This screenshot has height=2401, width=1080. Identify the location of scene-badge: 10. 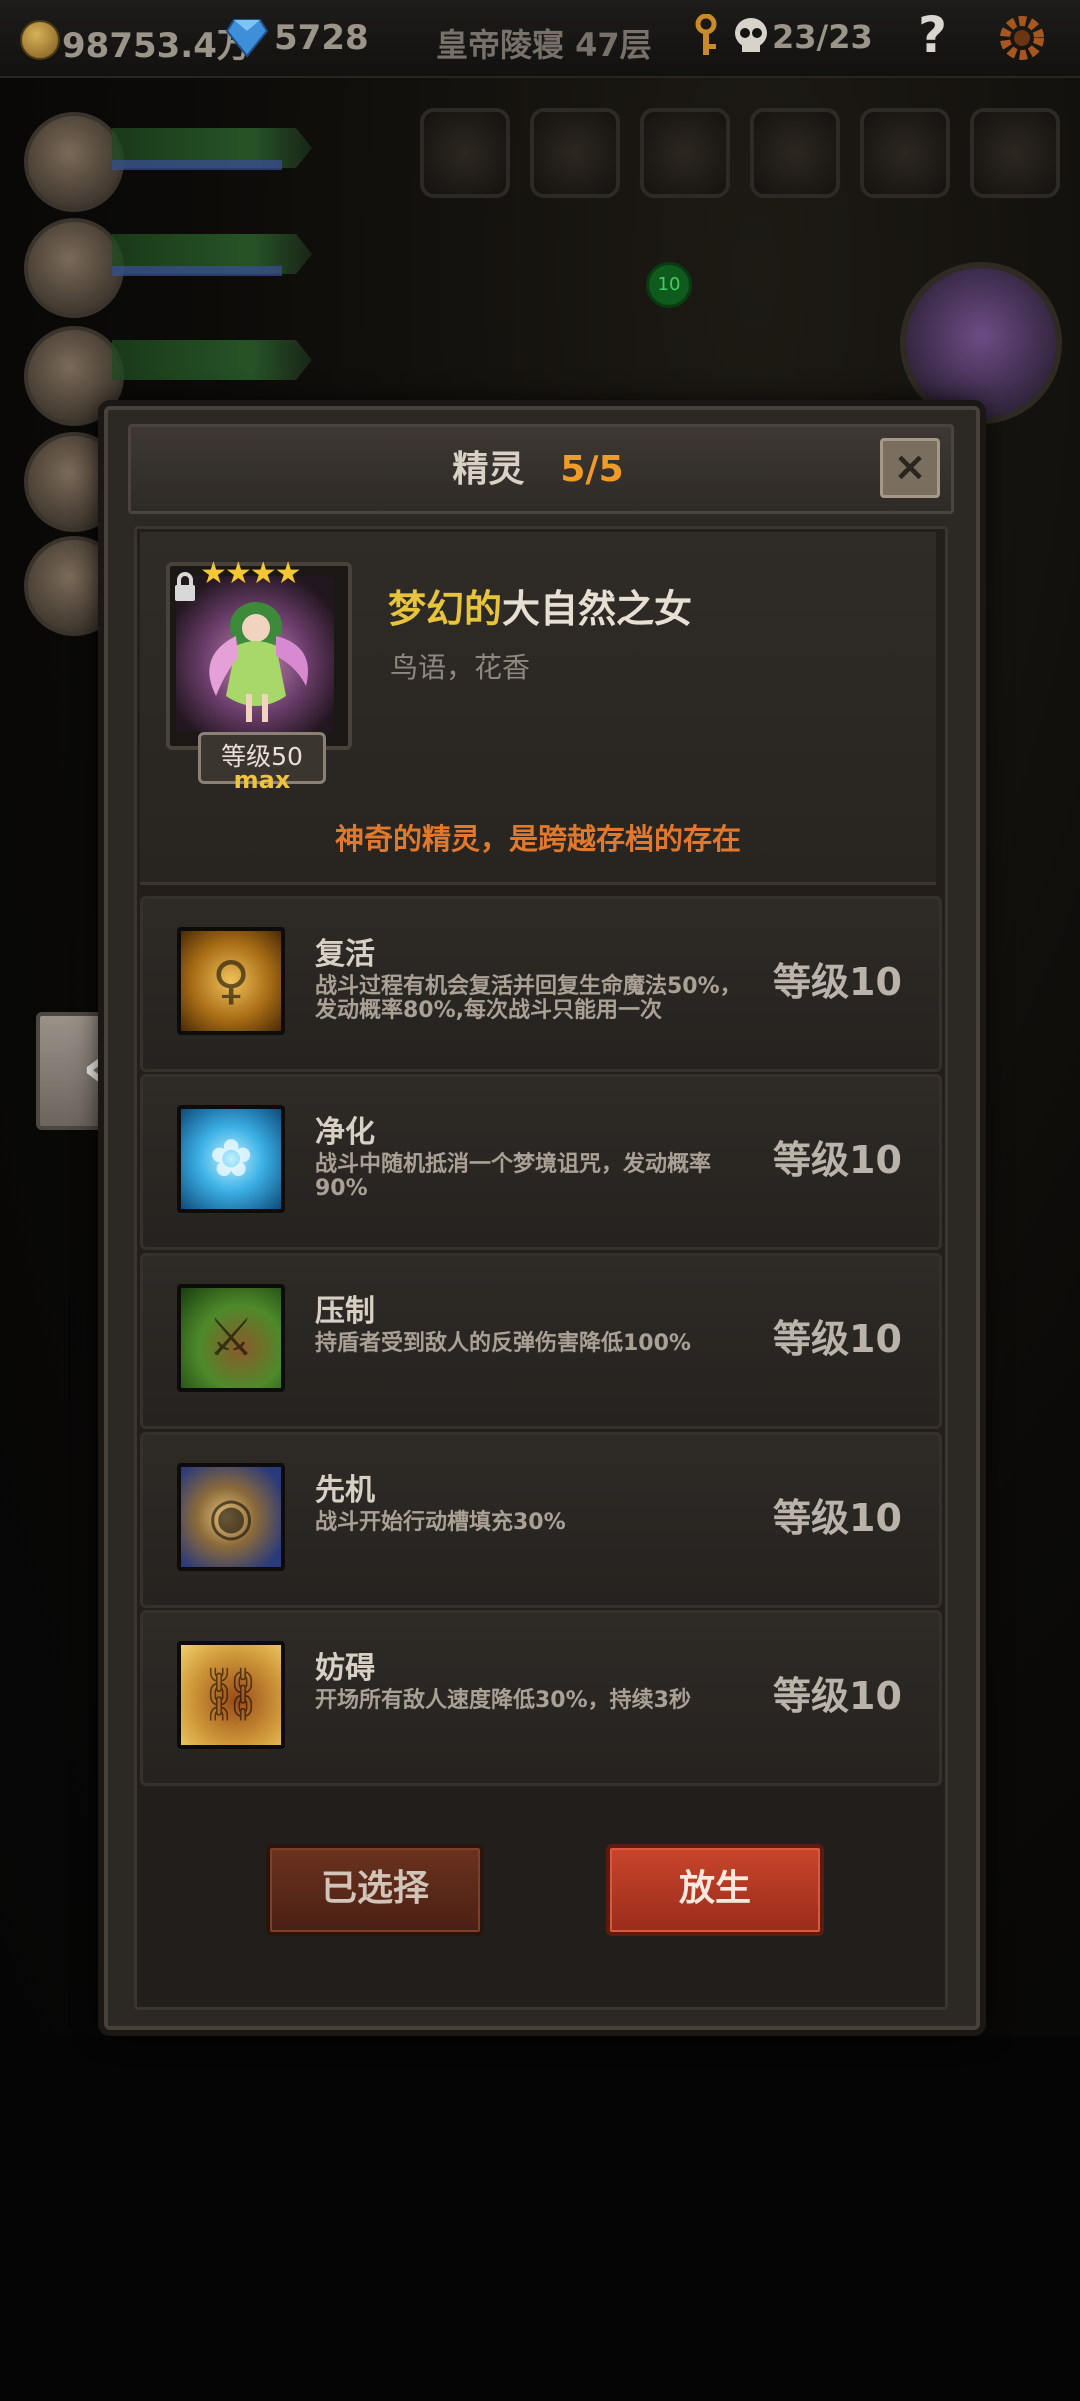
(669, 285).